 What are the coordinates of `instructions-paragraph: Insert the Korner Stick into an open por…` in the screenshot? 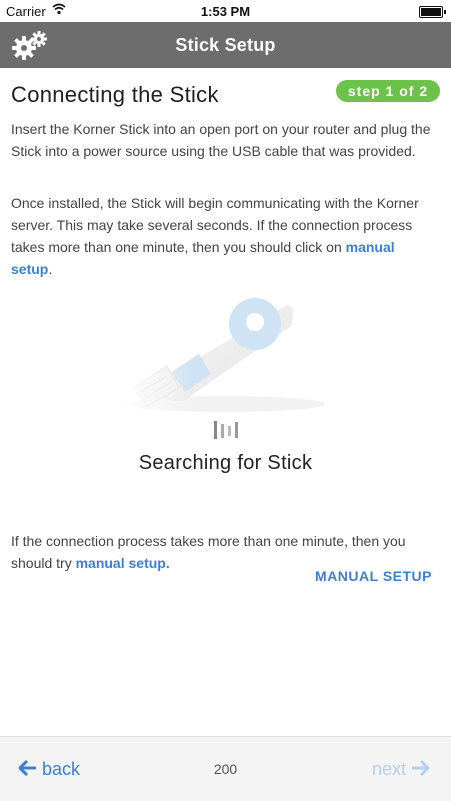 It's located at (221, 140).